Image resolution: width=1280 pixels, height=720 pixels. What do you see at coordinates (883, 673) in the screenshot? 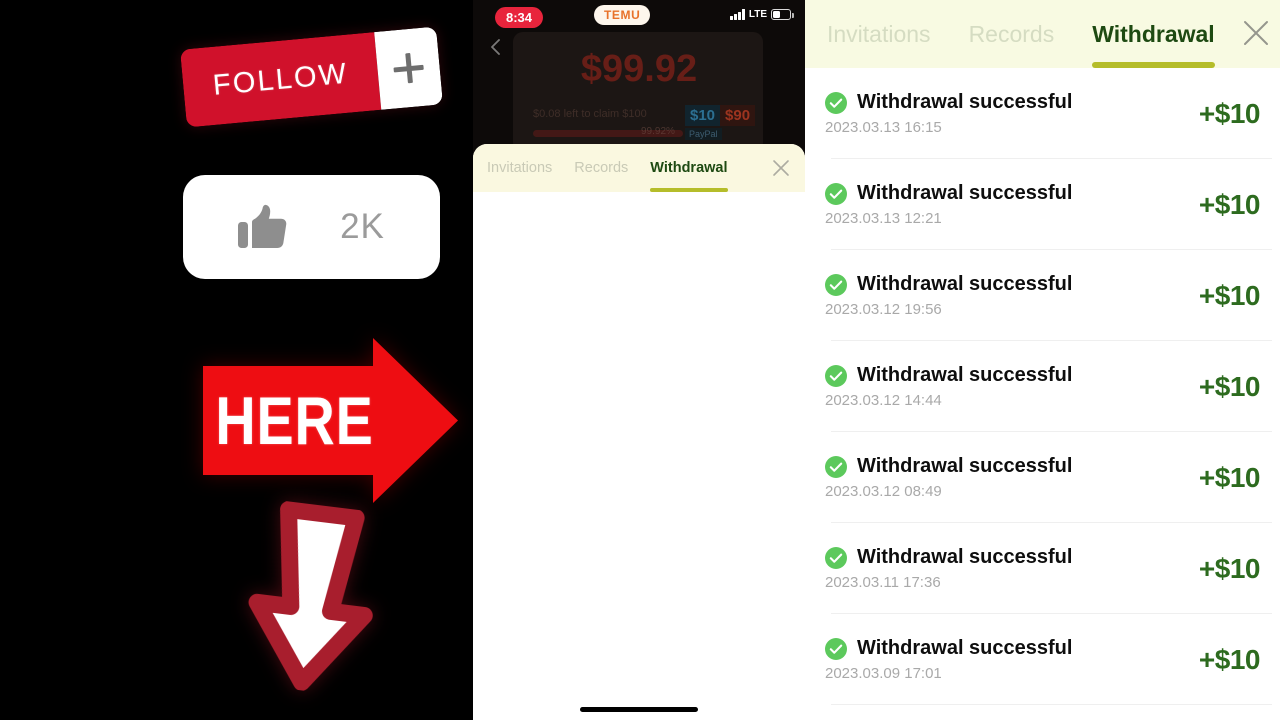
I see `record-timestamp: 2023.03.09 17:01` at bounding box center [883, 673].